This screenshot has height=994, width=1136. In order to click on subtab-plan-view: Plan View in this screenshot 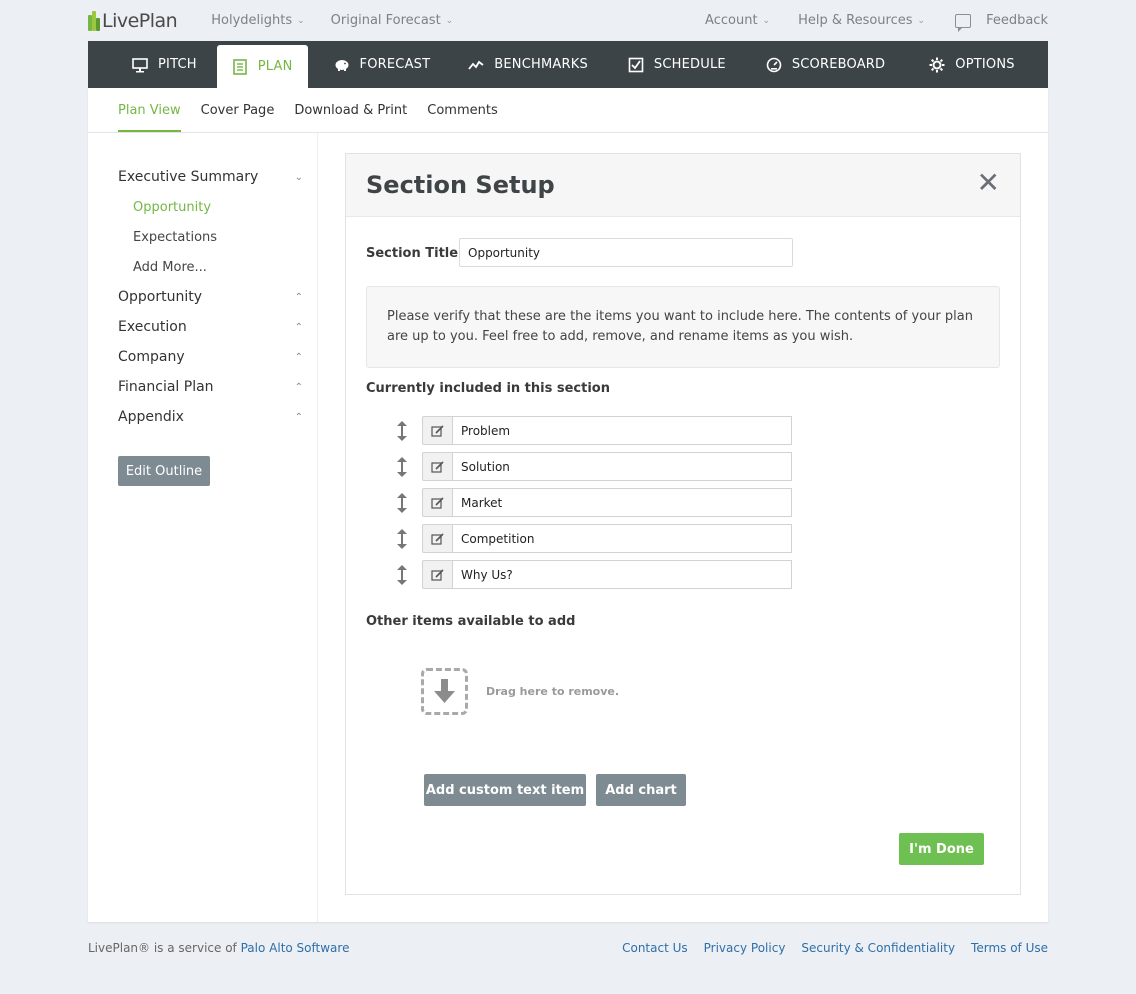, I will do `click(149, 110)`.